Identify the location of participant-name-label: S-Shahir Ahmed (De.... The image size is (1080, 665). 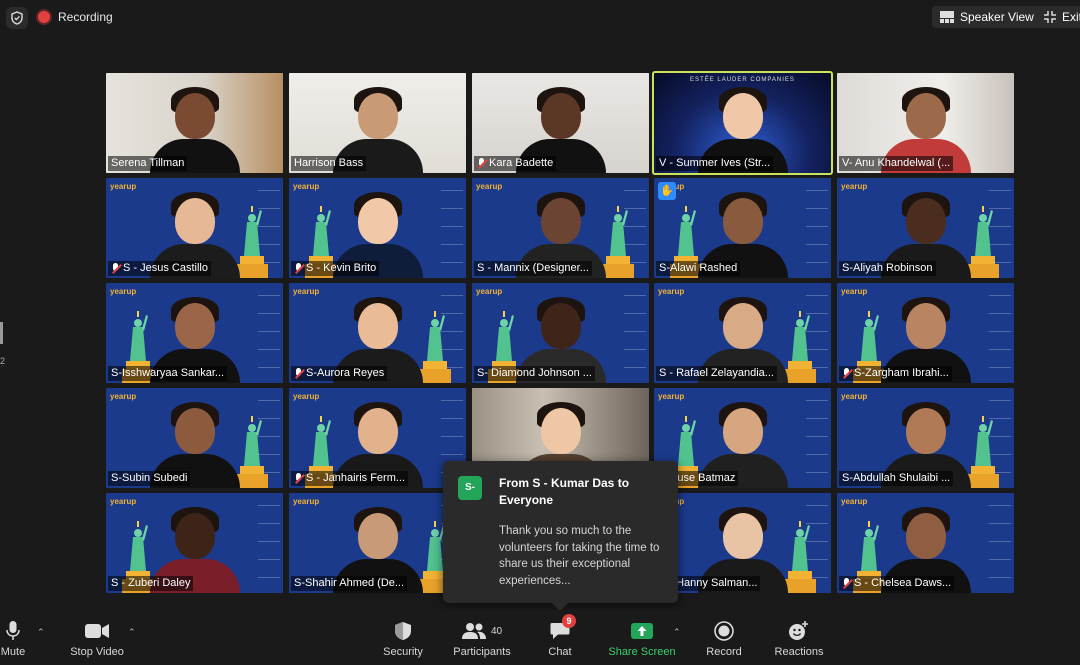
(349, 583).